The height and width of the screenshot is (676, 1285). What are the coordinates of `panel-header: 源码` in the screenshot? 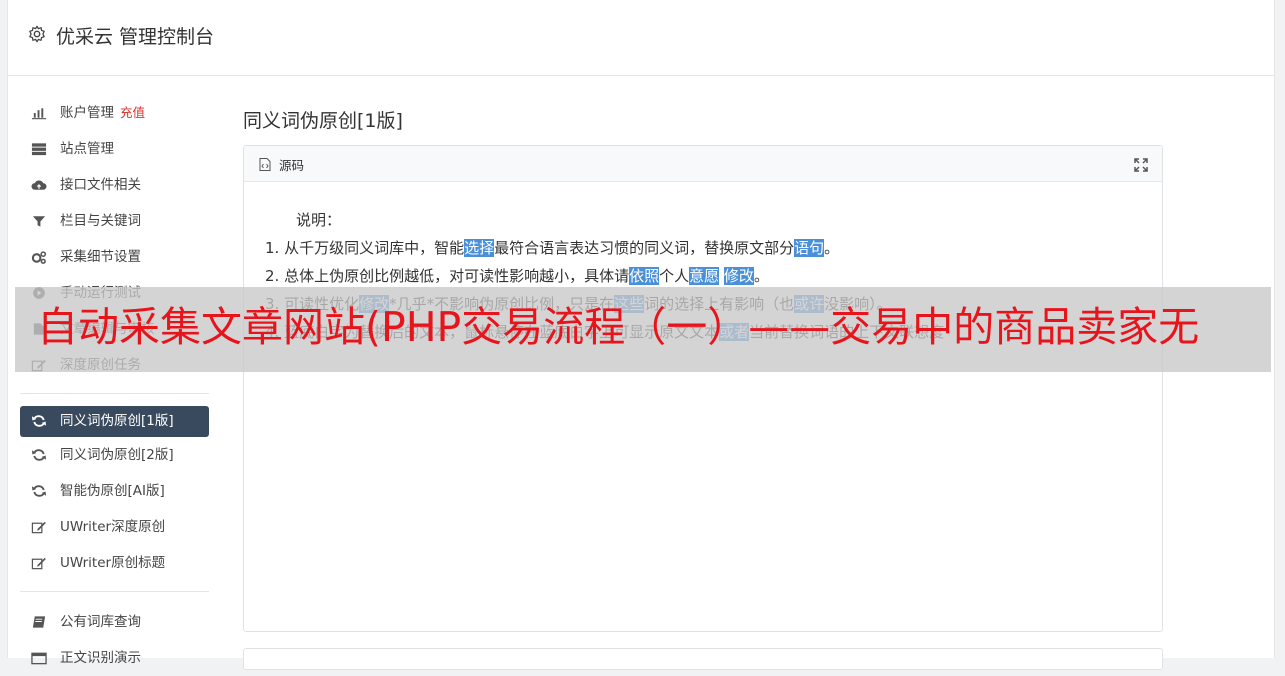 It's located at (703, 164).